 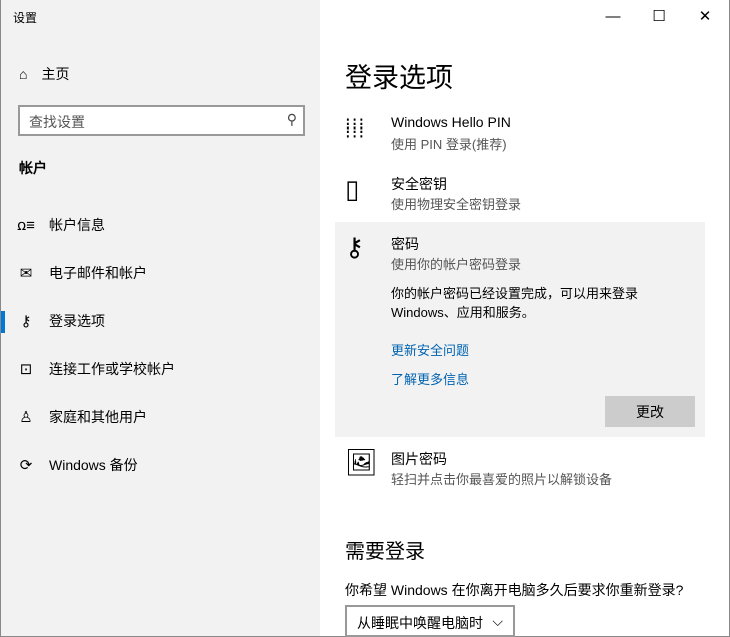 What do you see at coordinates (650, 411) in the screenshot?
I see `change-password-button: 更改` at bounding box center [650, 411].